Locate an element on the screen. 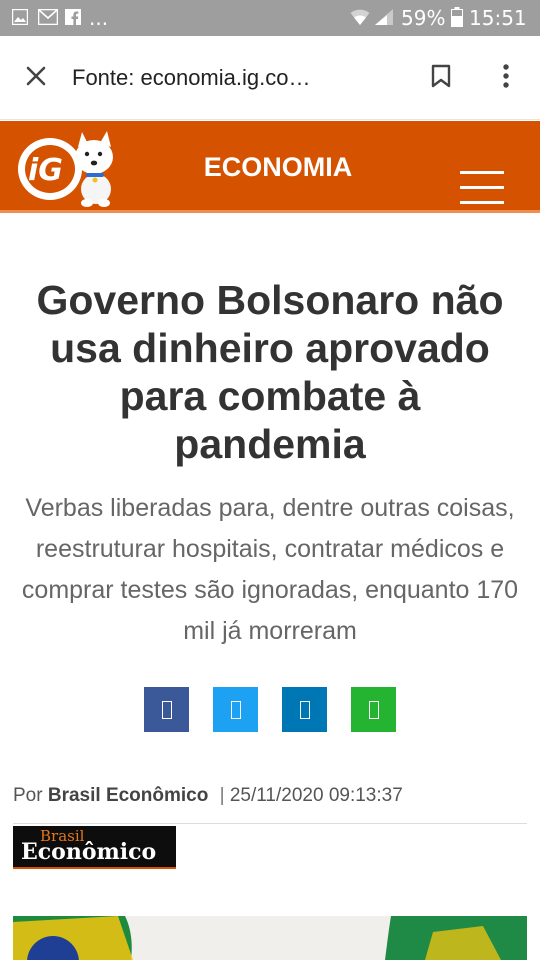 The image size is (540, 960). brazil-flag-left is located at coordinates (73, 938).